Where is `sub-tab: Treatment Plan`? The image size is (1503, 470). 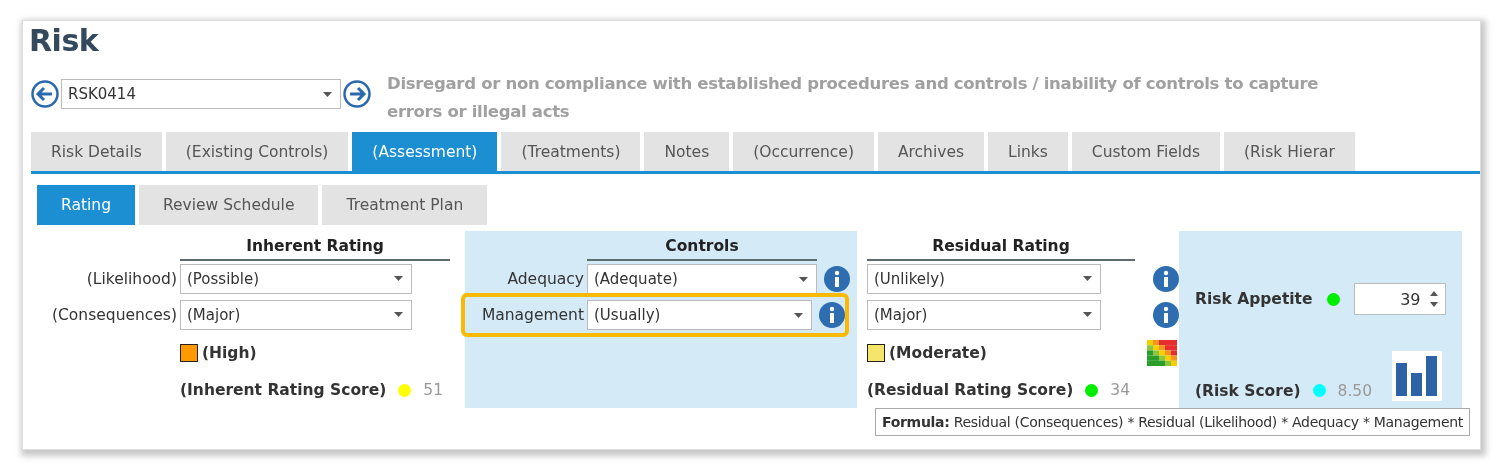
sub-tab: Treatment Plan is located at coordinates (405, 205).